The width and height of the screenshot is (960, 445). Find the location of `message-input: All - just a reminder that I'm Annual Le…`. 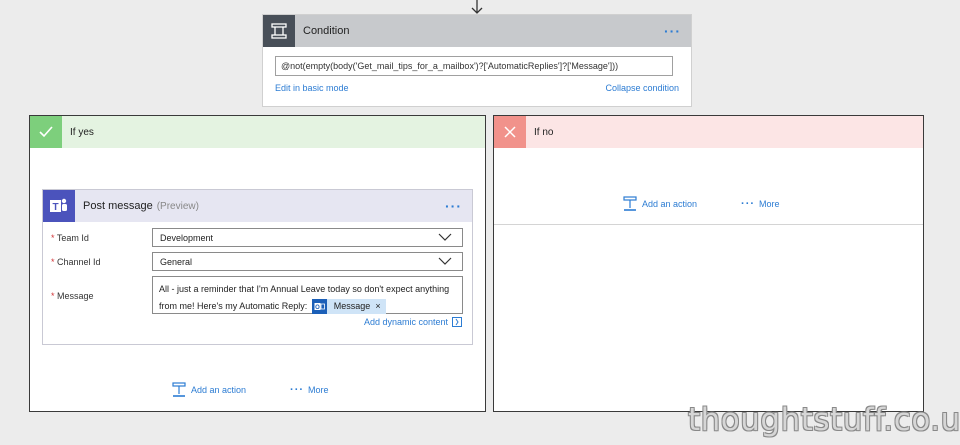

message-input: All - just a reminder that I'm Annual Le… is located at coordinates (307, 295).